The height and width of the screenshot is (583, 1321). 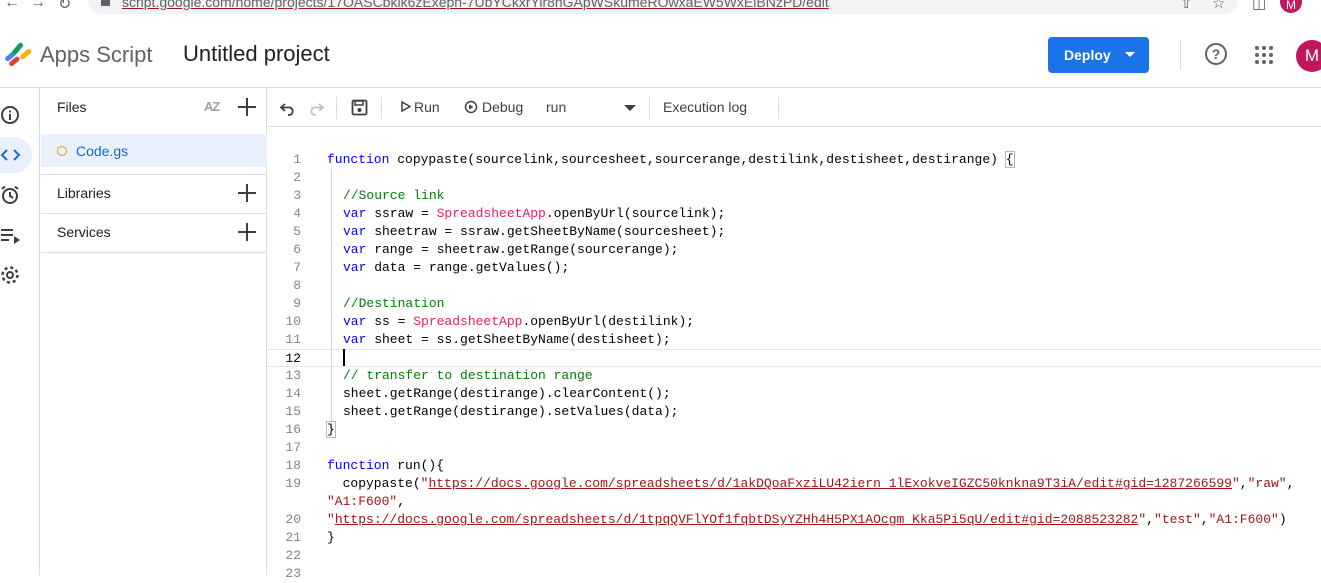 I want to click on code-token: copypaste(, so click(x=374, y=483).